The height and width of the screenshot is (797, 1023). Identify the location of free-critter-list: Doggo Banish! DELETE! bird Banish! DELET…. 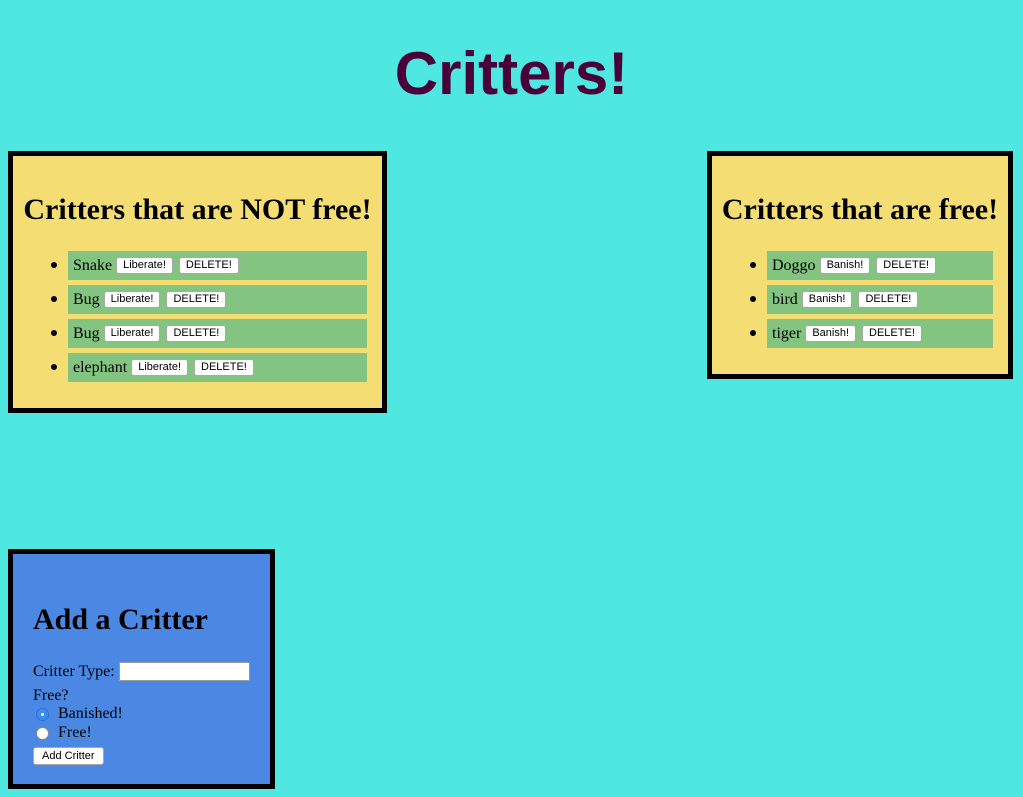
(871, 302).